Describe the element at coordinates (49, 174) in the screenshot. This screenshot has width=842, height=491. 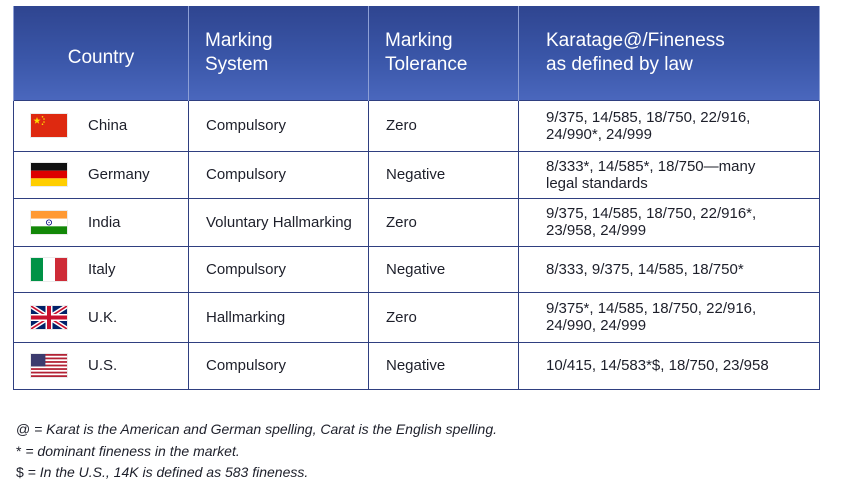
I see `germany-flag-icon` at that location.